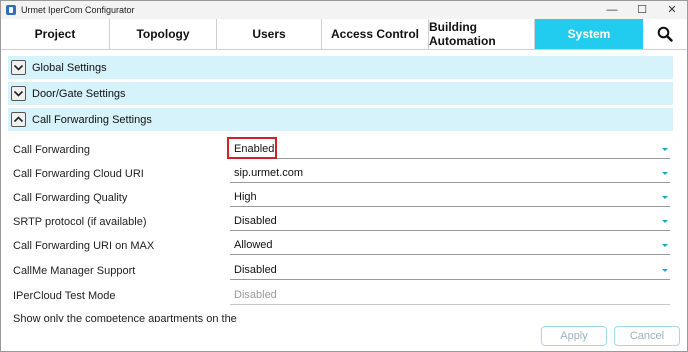  What do you see at coordinates (450, 296) in the screenshot?
I see `ipercloud-test-mode-field: Disabled` at bounding box center [450, 296].